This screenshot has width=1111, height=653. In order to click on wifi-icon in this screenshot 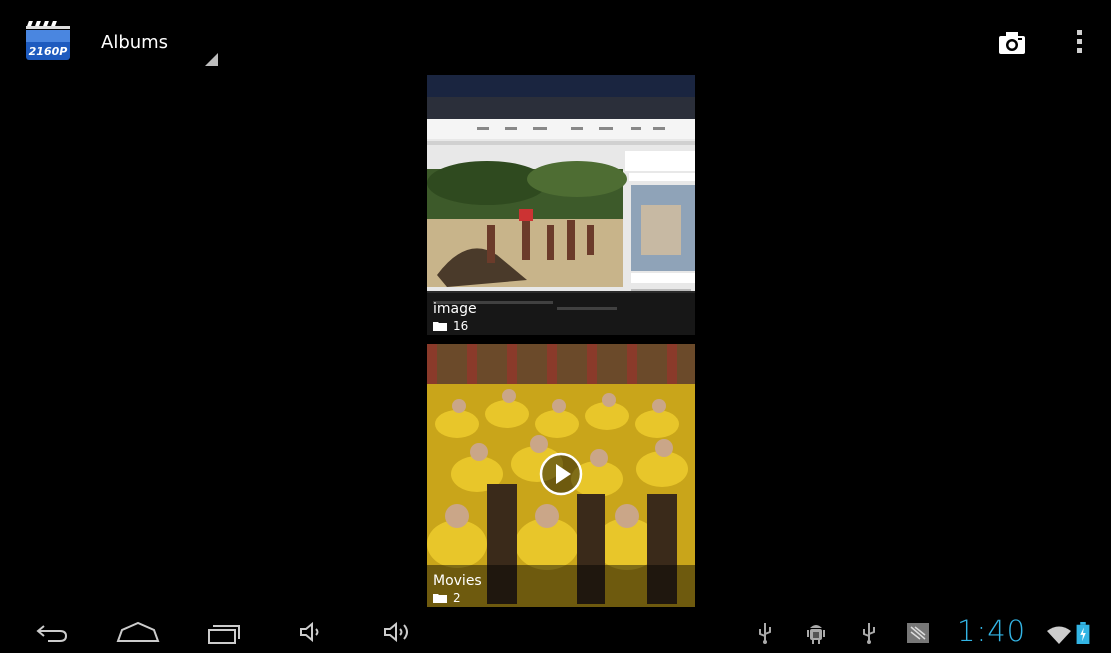, I will do `click(1059, 635)`.